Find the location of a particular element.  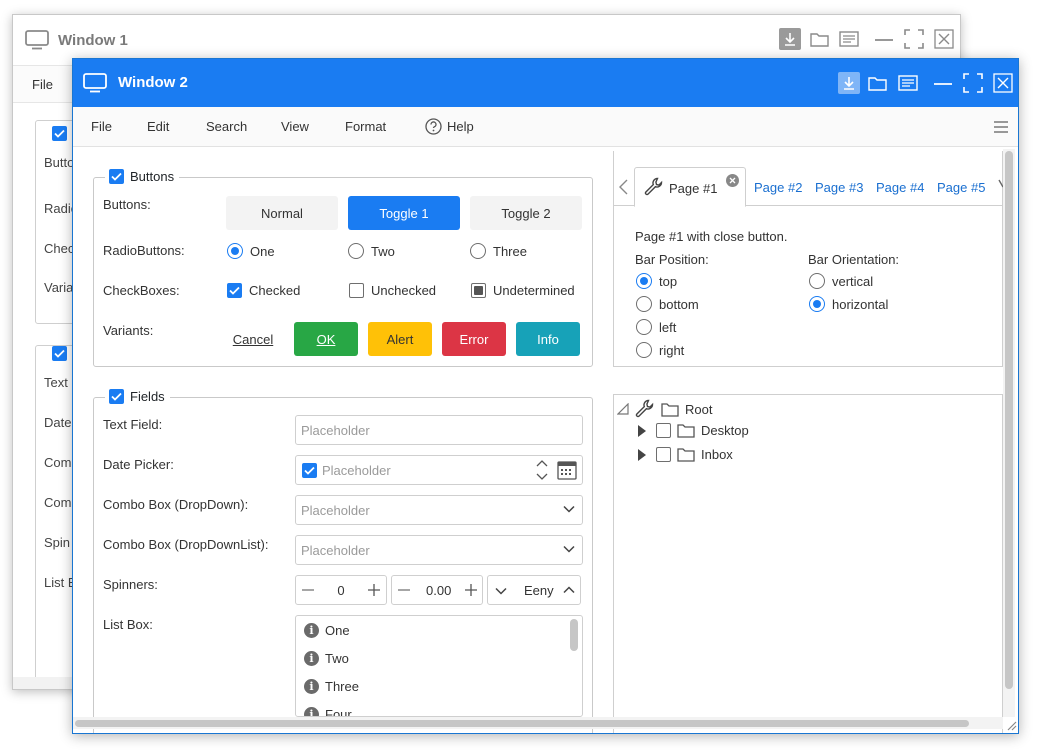

combo-dropdownlist: Placeholder is located at coordinates (439, 550).